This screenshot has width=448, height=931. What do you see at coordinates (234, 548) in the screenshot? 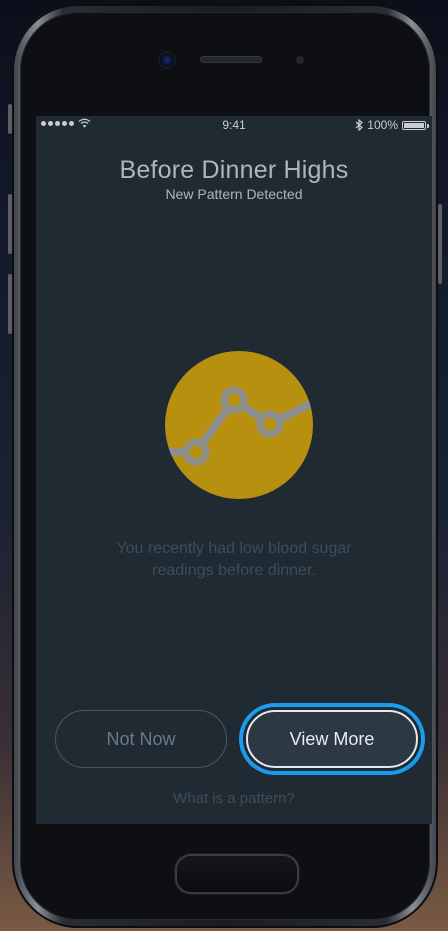
I see `message-line-1: You recently had low blood sugar` at bounding box center [234, 548].